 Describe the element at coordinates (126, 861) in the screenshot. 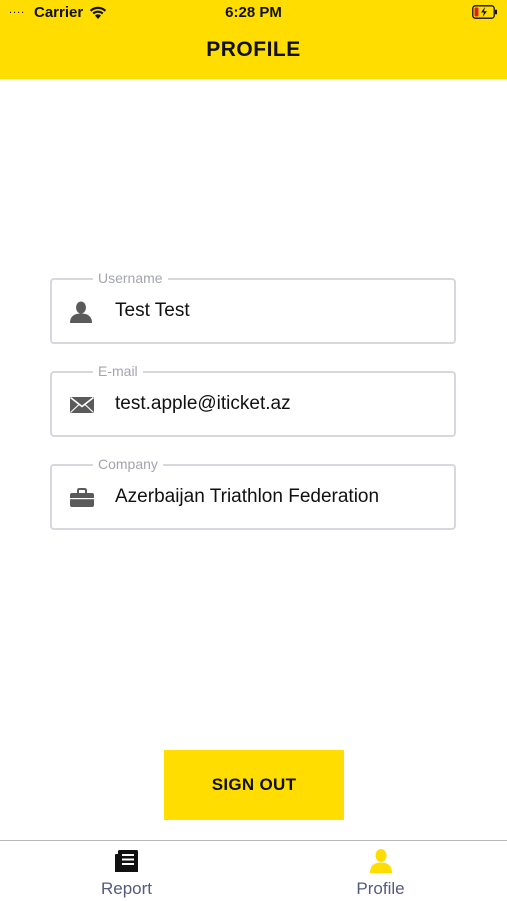

I see `report-icon` at that location.